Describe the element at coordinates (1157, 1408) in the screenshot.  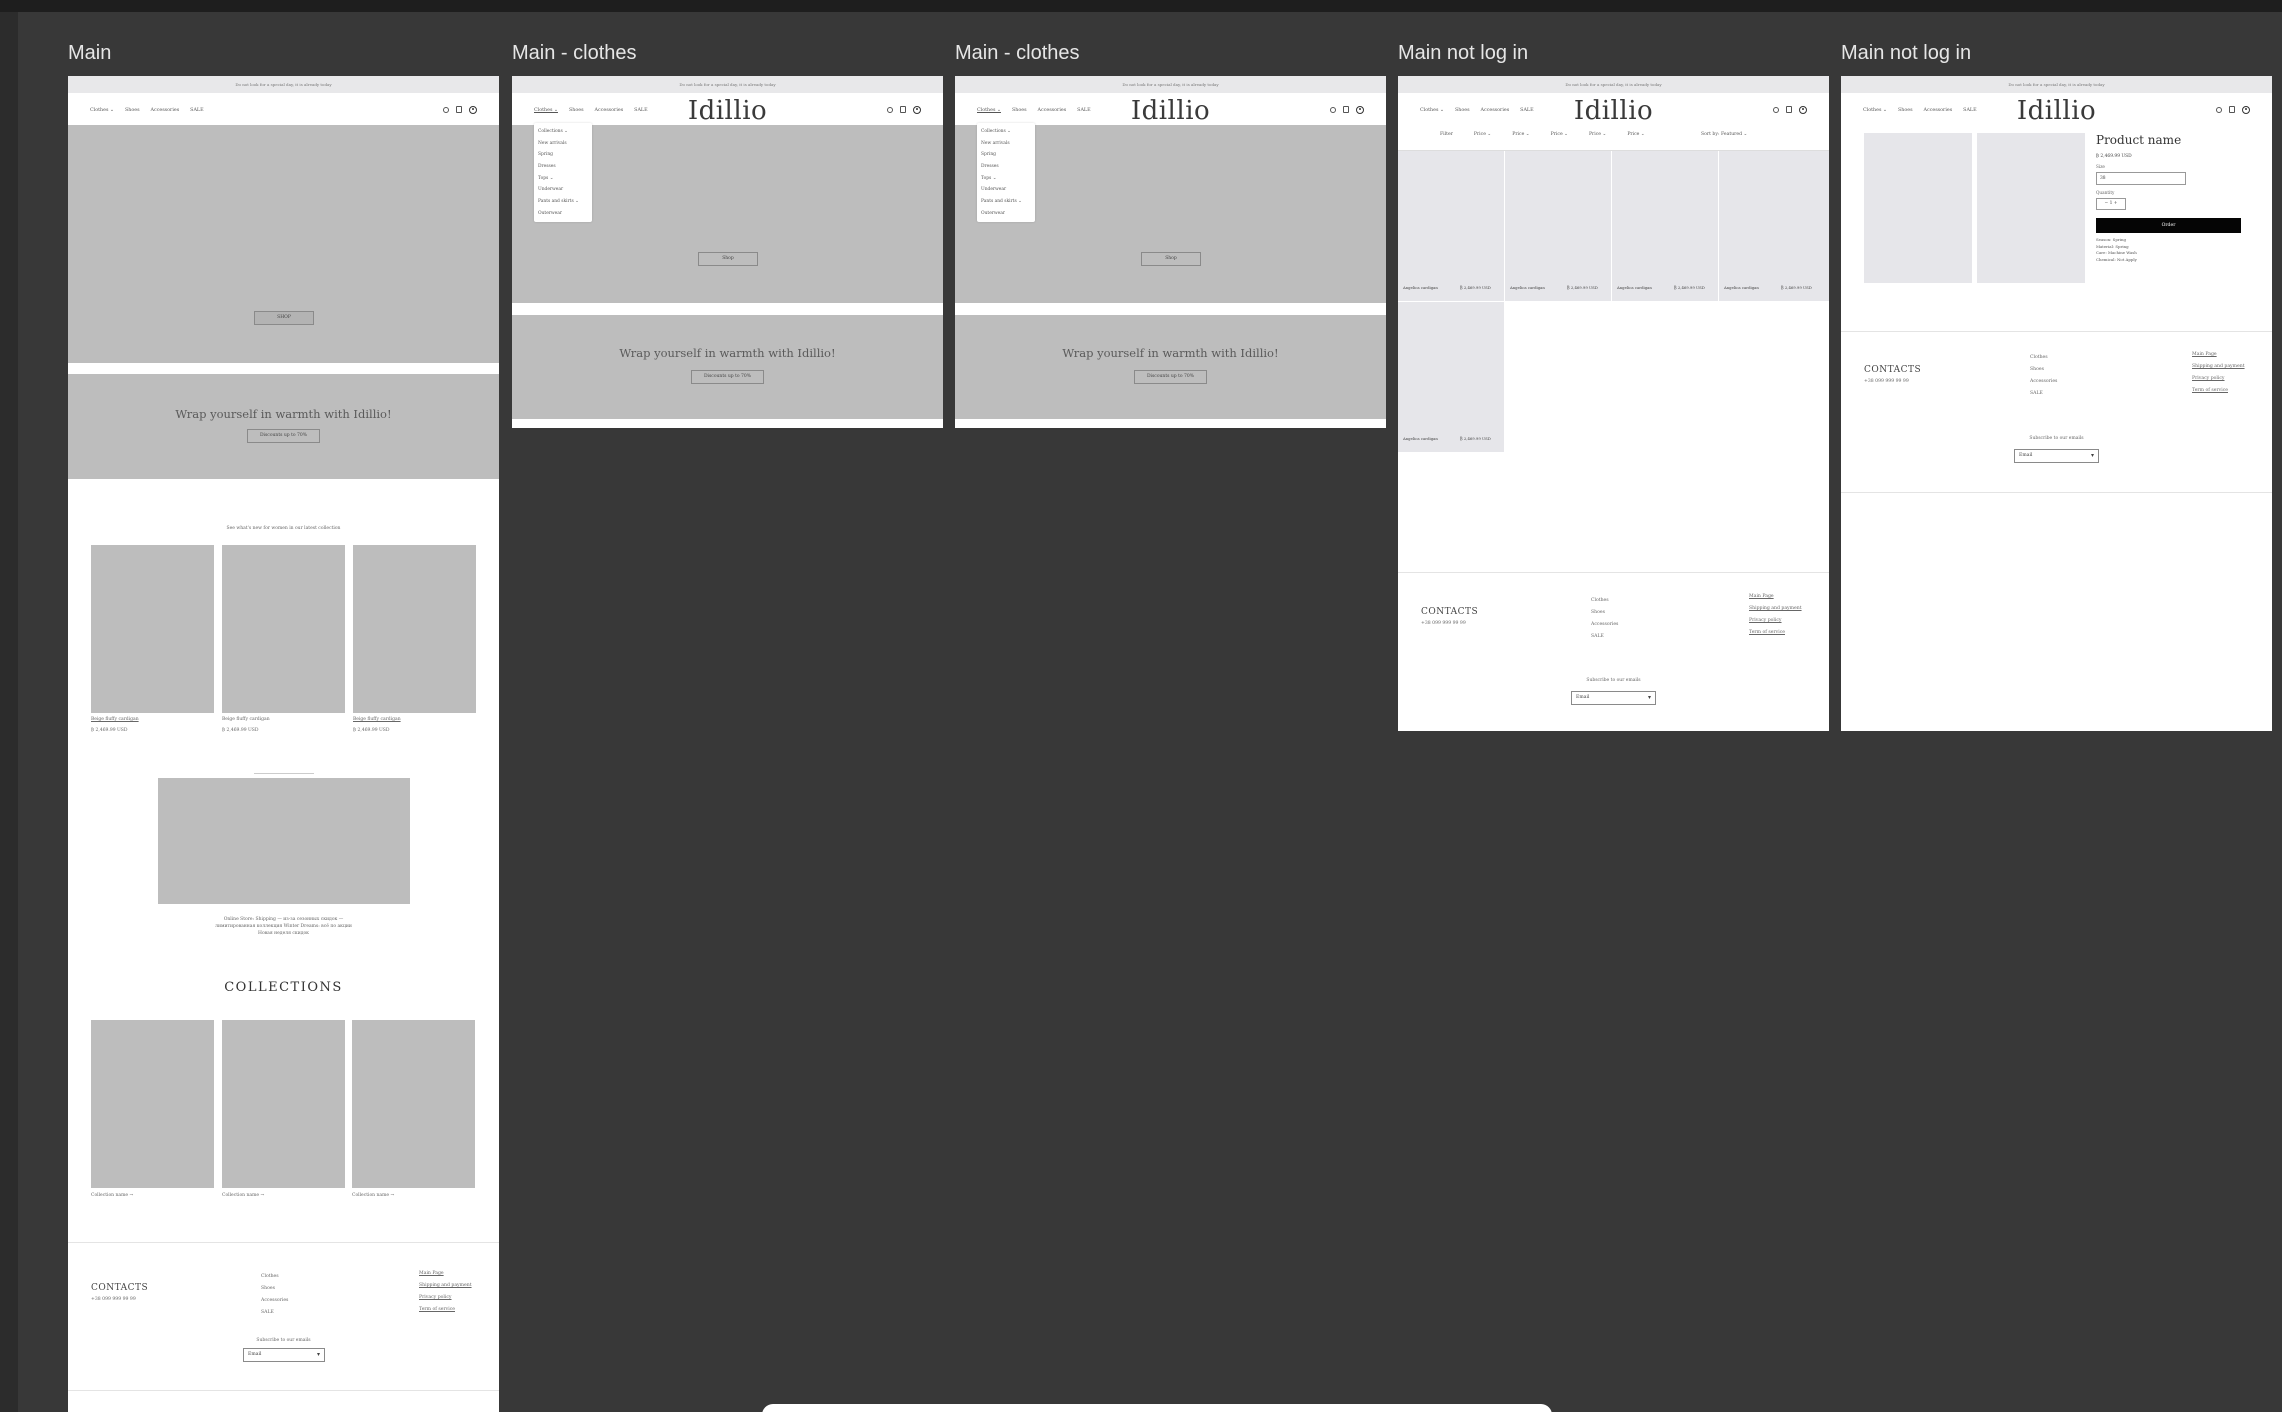
I see `bottom-toolbar` at that location.